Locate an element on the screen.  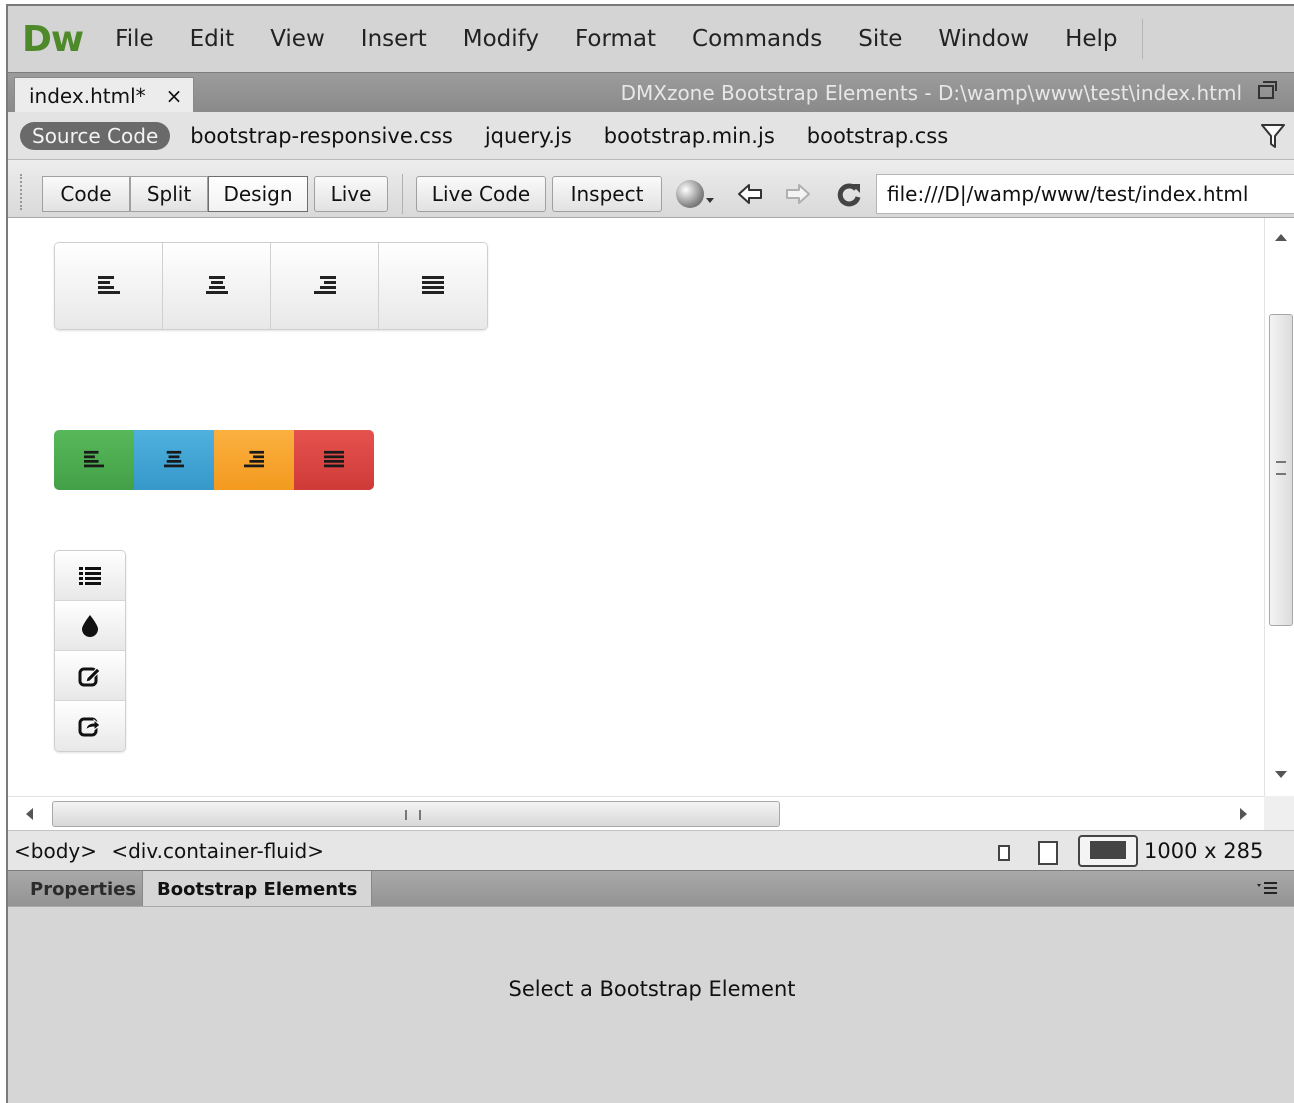
scroll-left-arrow-icon is located at coordinates (29, 814).